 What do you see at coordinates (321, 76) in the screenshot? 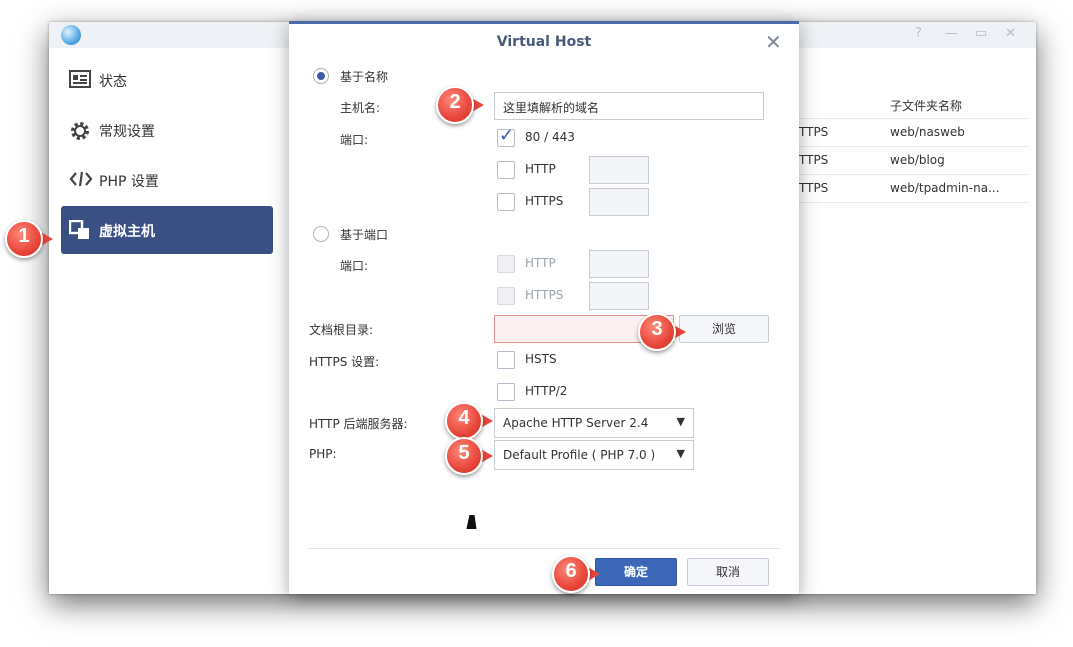
I see `name-based-radio` at bounding box center [321, 76].